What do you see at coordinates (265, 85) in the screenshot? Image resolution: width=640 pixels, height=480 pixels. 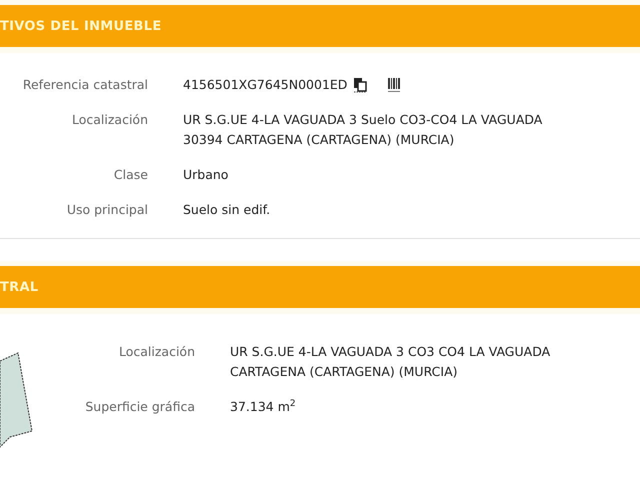 I see `field-value: 4156501XG7645N0001ED` at bounding box center [265, 85].